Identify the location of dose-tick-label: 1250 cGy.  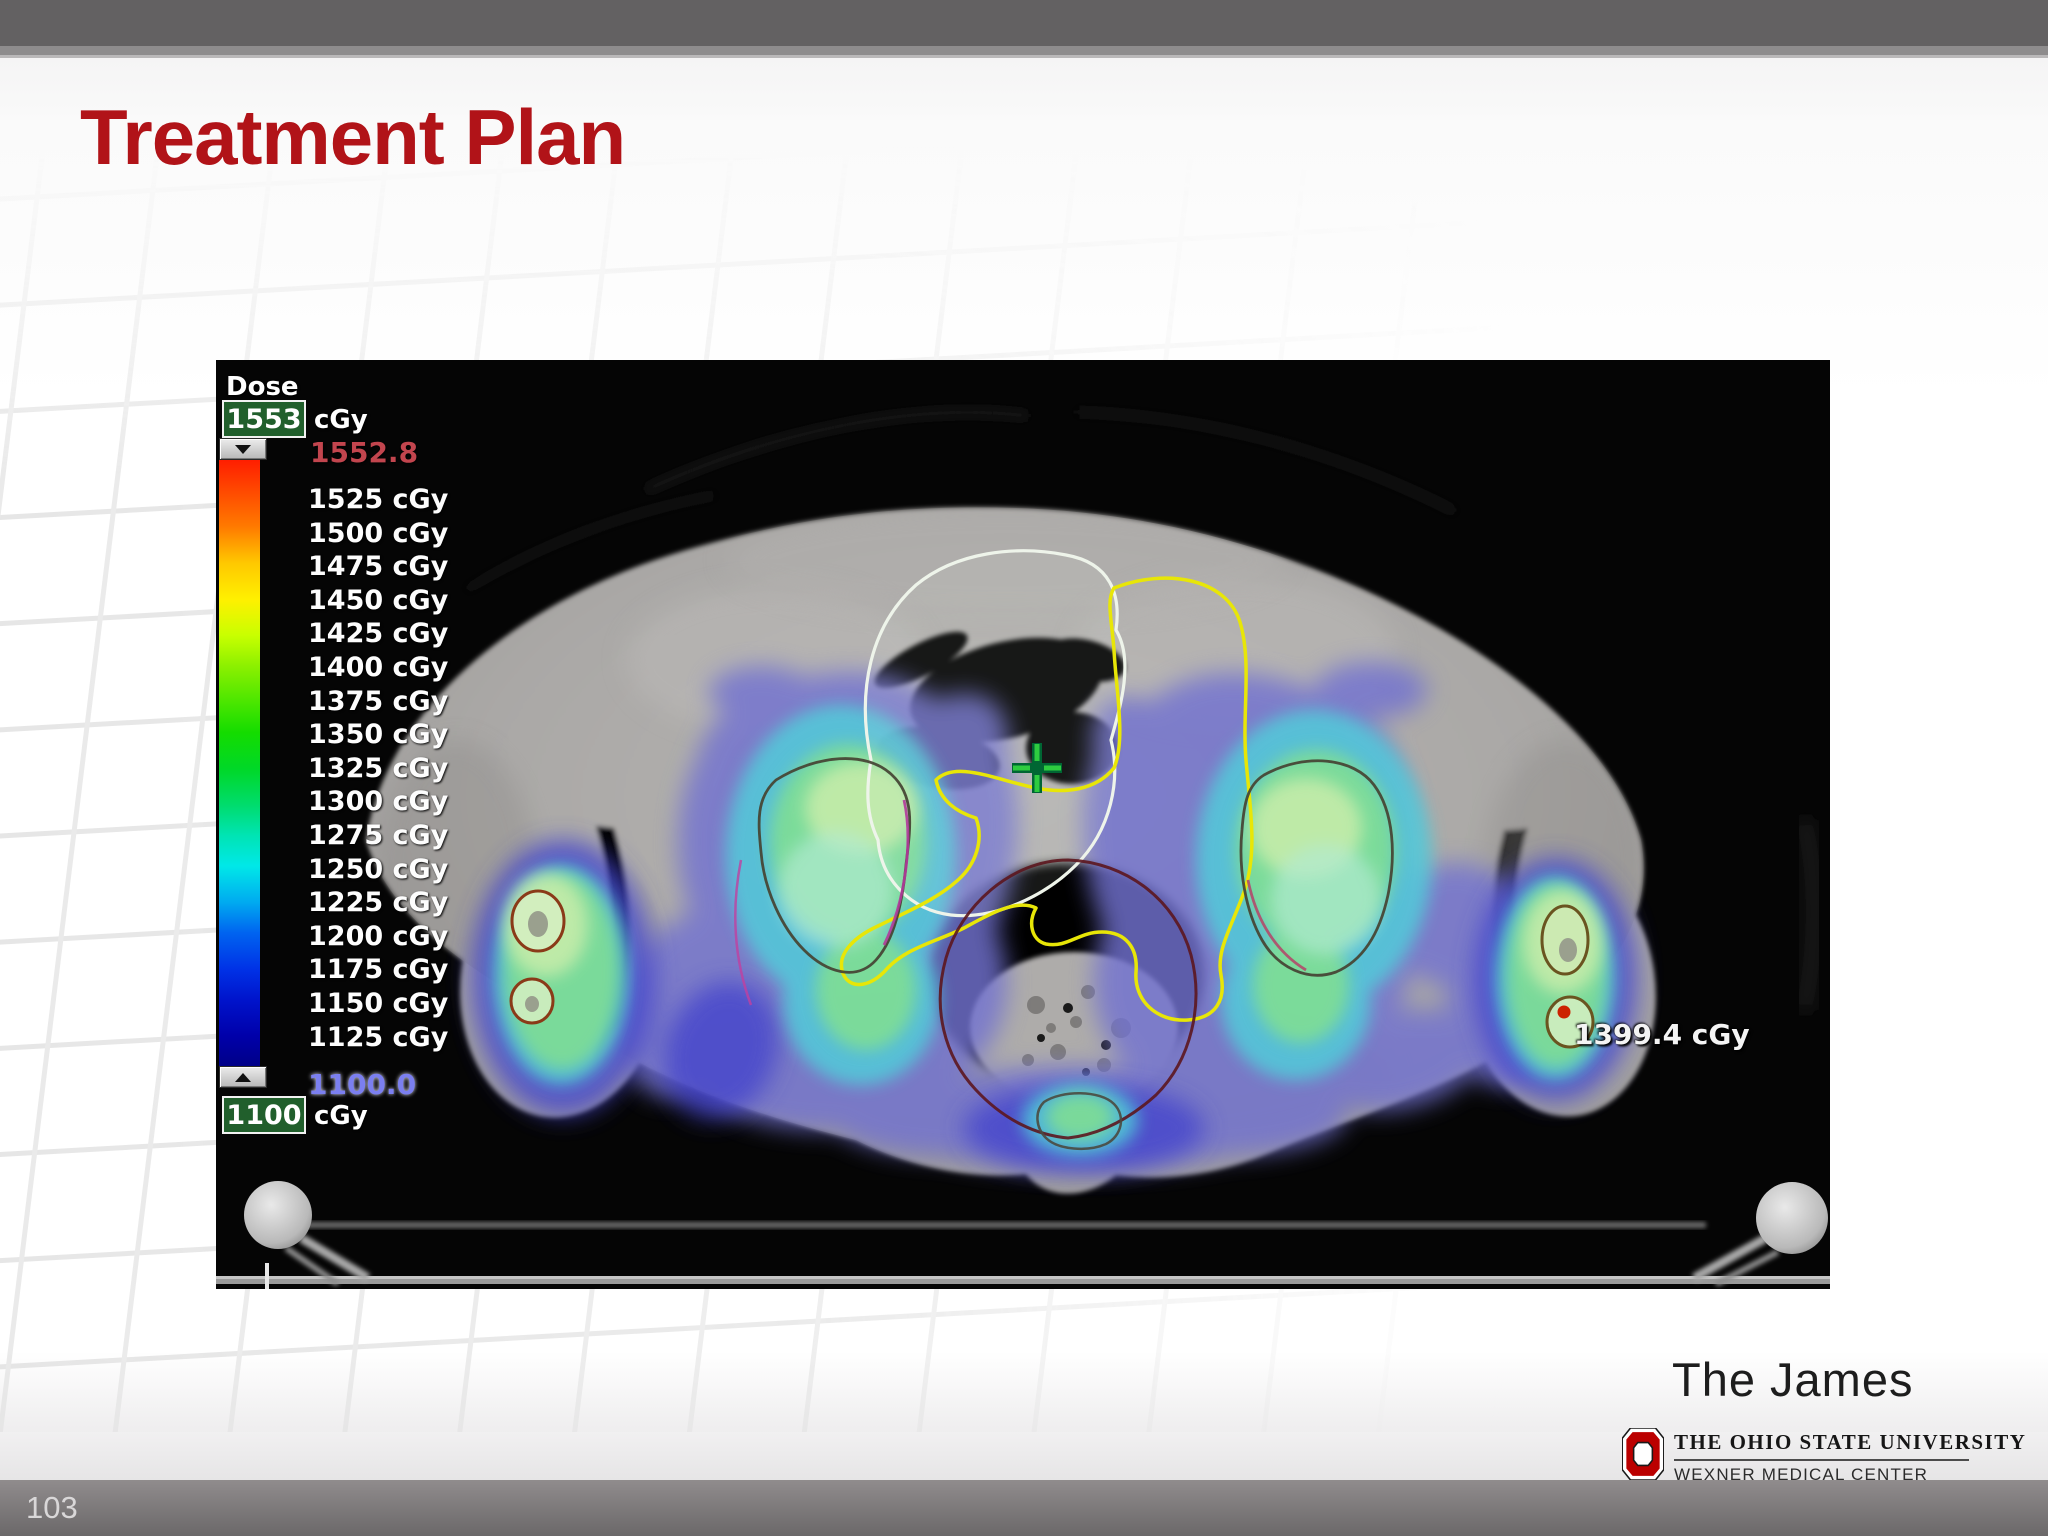
(378, 869).